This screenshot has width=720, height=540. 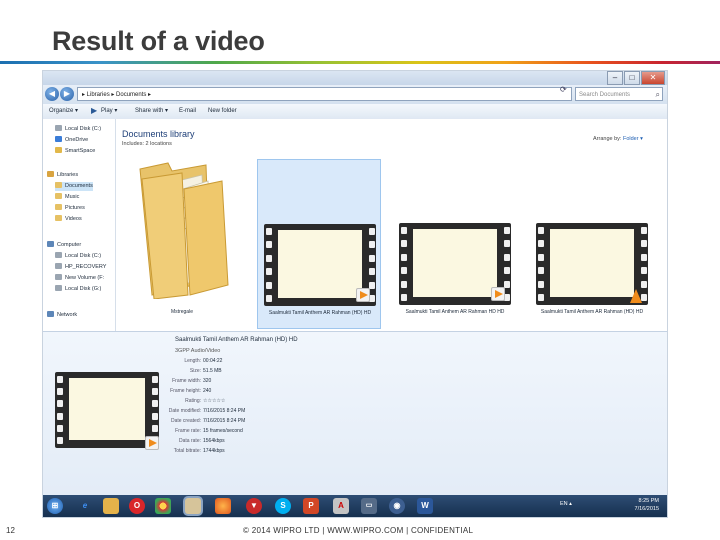 What do you see at coordinates (455, 312) in the screenshot?
I see `video-tile-2-label: Saalmukti Tamil Anthem AR Rahman HD HD` at bounding box center [455, 312].